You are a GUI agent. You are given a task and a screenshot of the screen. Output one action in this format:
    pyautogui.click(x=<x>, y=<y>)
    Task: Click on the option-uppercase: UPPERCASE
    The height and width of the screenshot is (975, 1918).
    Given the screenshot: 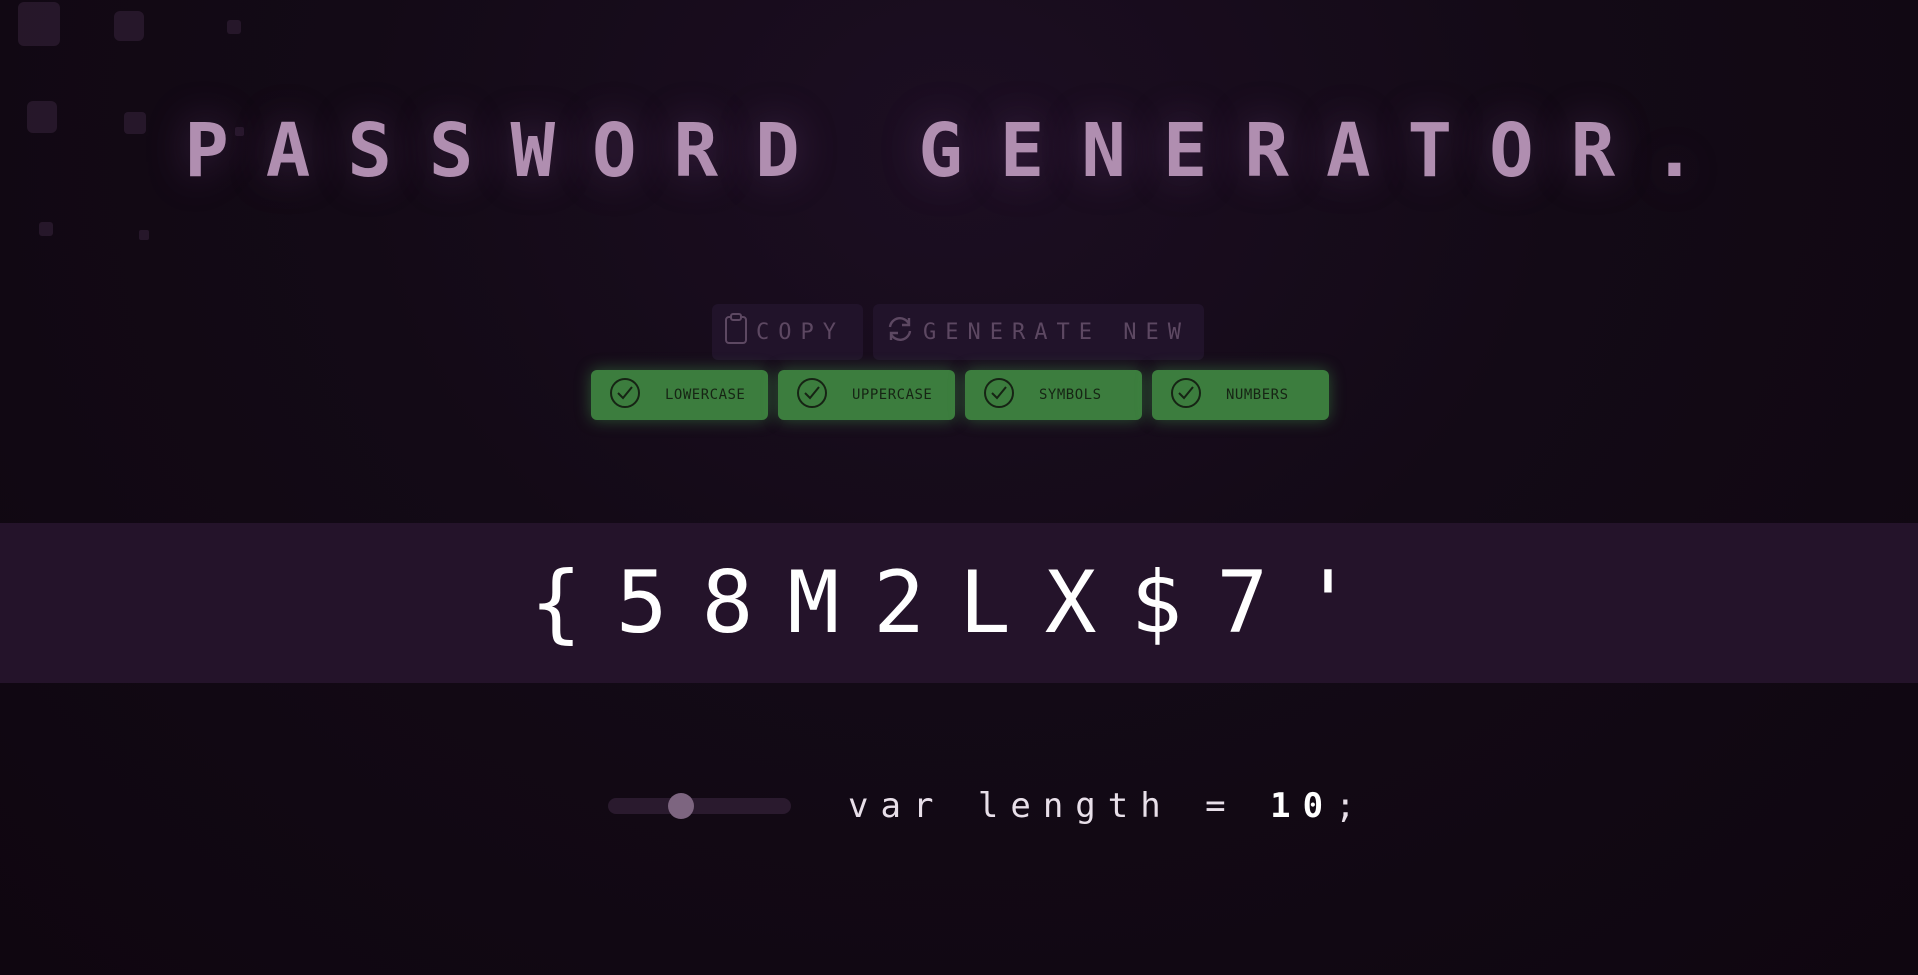 What is the action you would take?
    pyautogui.click(x=866, y=395)
    